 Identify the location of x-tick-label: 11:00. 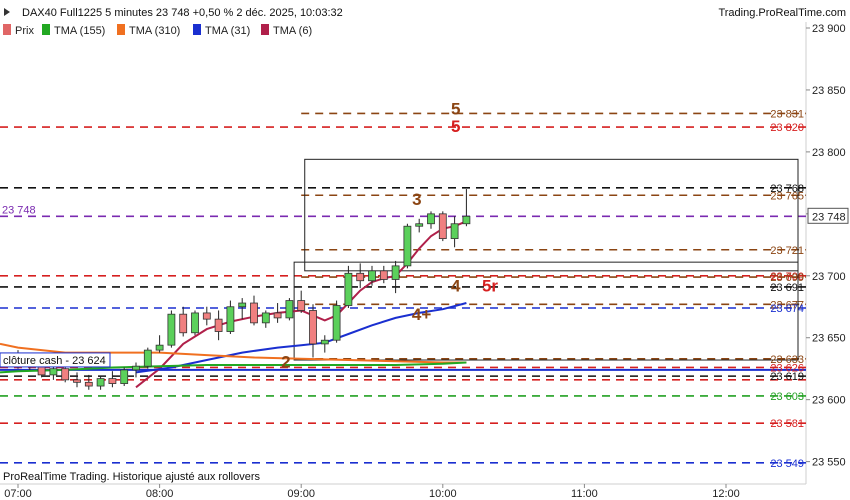
(584, 494).